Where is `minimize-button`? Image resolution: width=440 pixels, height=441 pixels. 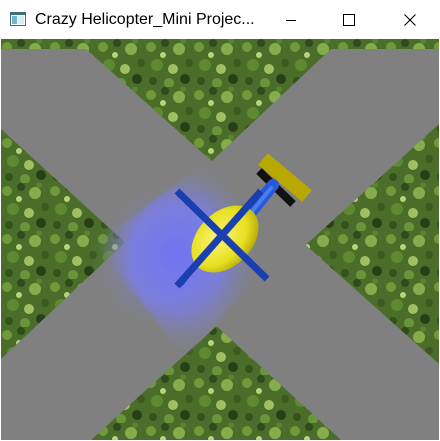
minimize-button is located at coordinates (291, 19).